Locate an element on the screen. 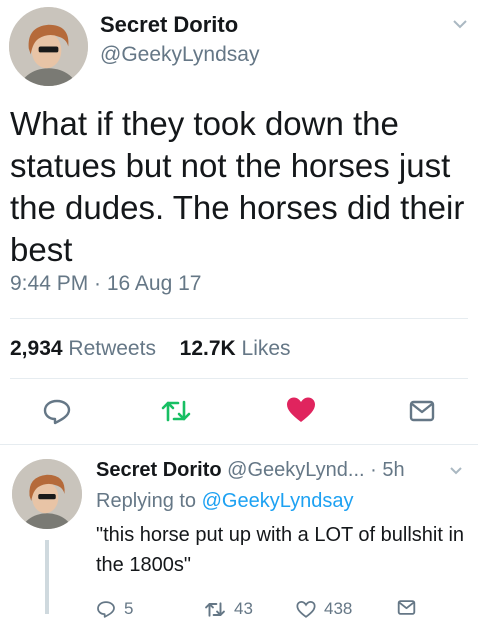 This screenshot has height=619, width=478. like-button is located at coordinates (301, 410).